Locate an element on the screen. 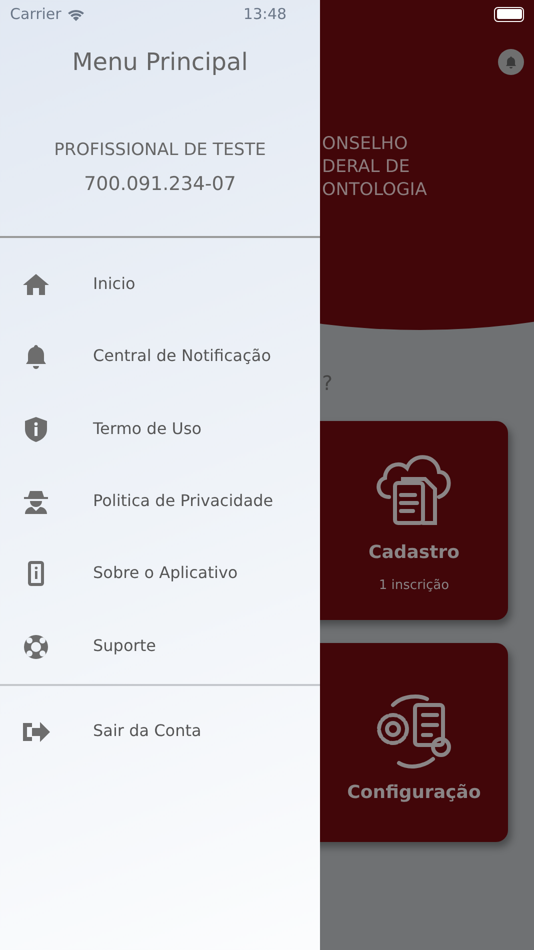  menu-card: Configuração is located at coordinates (414, 742).